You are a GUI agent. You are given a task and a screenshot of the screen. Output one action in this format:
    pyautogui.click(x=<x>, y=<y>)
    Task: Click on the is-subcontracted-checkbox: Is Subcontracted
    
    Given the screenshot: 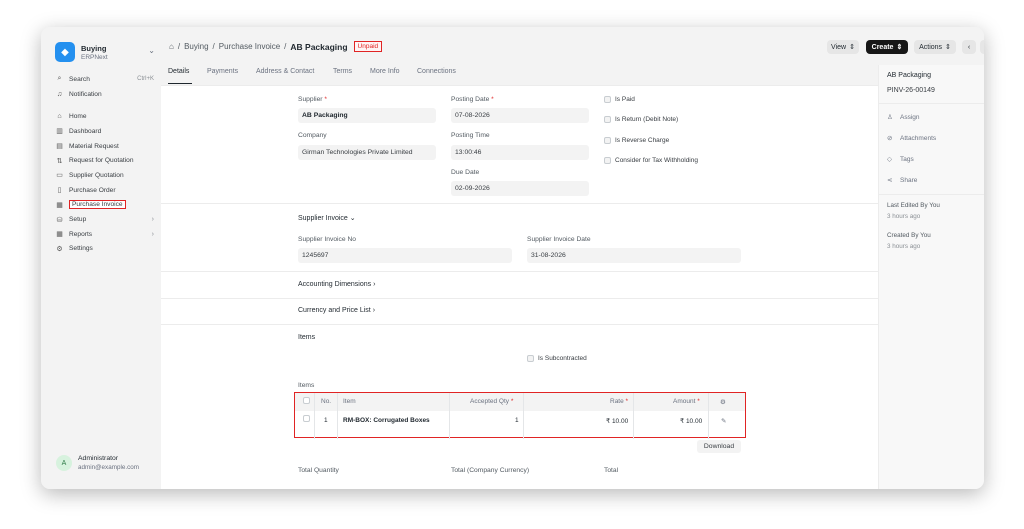 What is the action you would take?
    pyautogui.click(x=557, y=358)
    